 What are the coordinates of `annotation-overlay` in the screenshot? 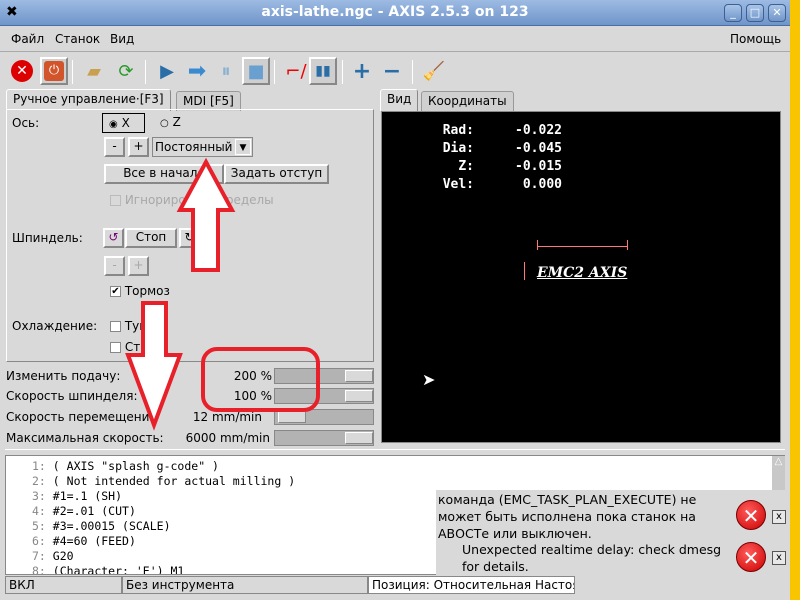 It's located at (222, 294).